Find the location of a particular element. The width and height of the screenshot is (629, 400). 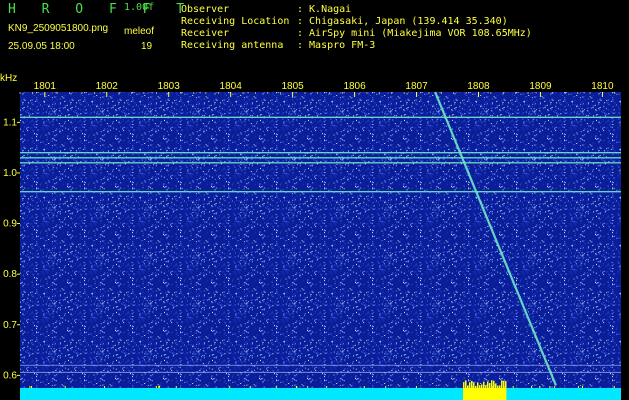

y-tick-label: 1.1 is located at coordinates (10, 122).